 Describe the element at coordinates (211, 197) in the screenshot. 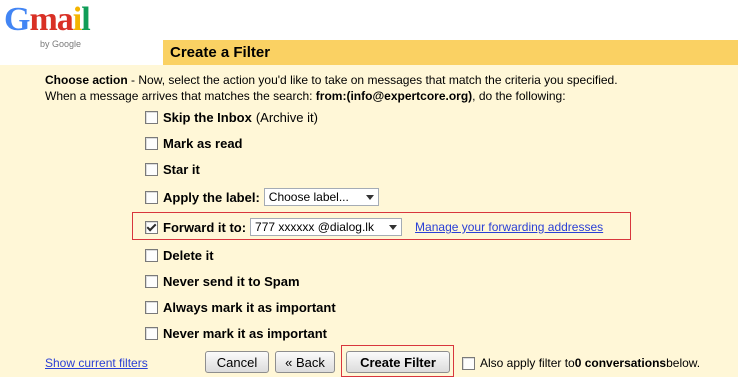

I see `apply-label-label: Apply the label:` at that location.